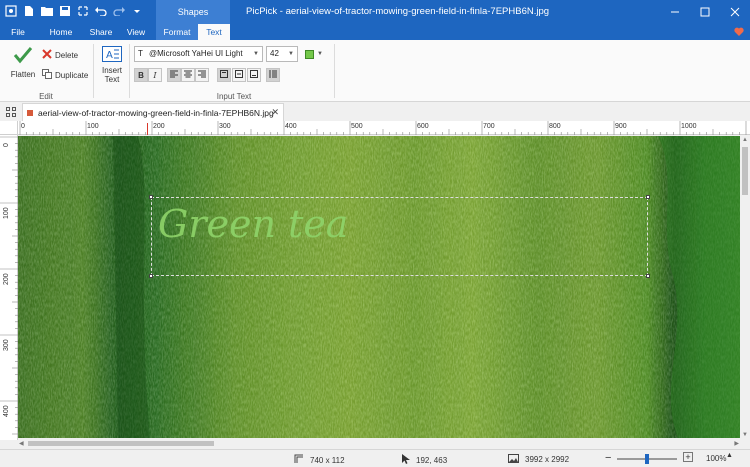  I want to click on font-name-value: @Microsoft YaHei UI Light, so click(196, 53).